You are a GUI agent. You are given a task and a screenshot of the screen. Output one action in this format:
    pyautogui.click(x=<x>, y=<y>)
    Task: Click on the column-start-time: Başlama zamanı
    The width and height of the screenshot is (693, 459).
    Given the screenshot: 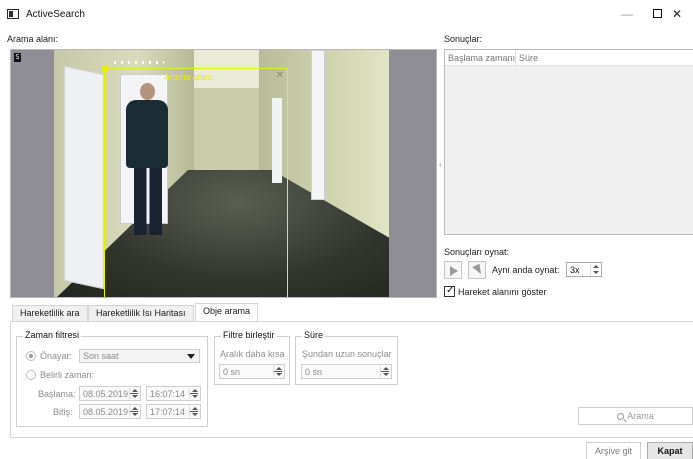 What is the action you would take?
    pyautogui.click(x=481, y=58)
    